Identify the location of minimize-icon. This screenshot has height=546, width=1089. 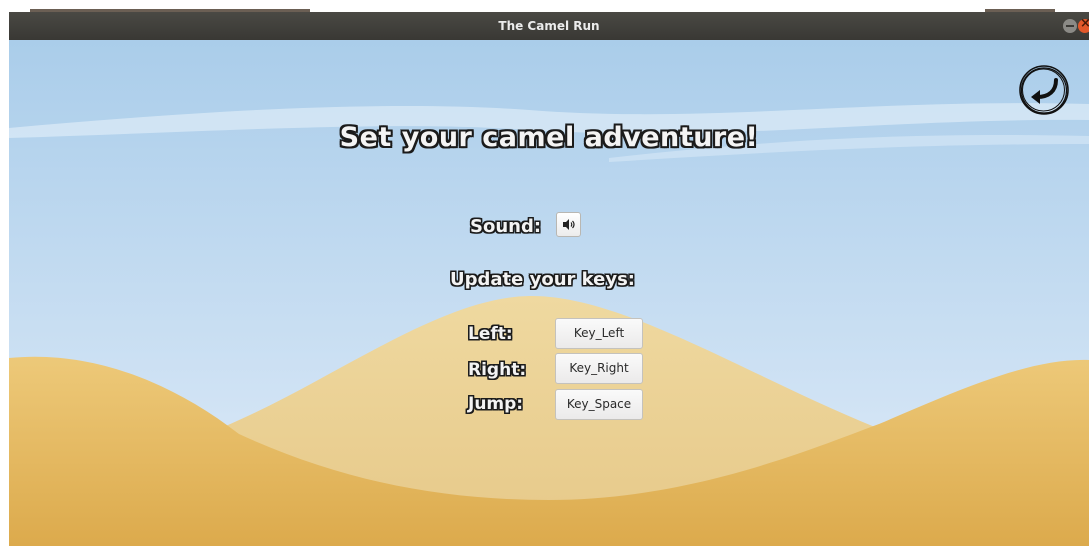
(1070, 26).